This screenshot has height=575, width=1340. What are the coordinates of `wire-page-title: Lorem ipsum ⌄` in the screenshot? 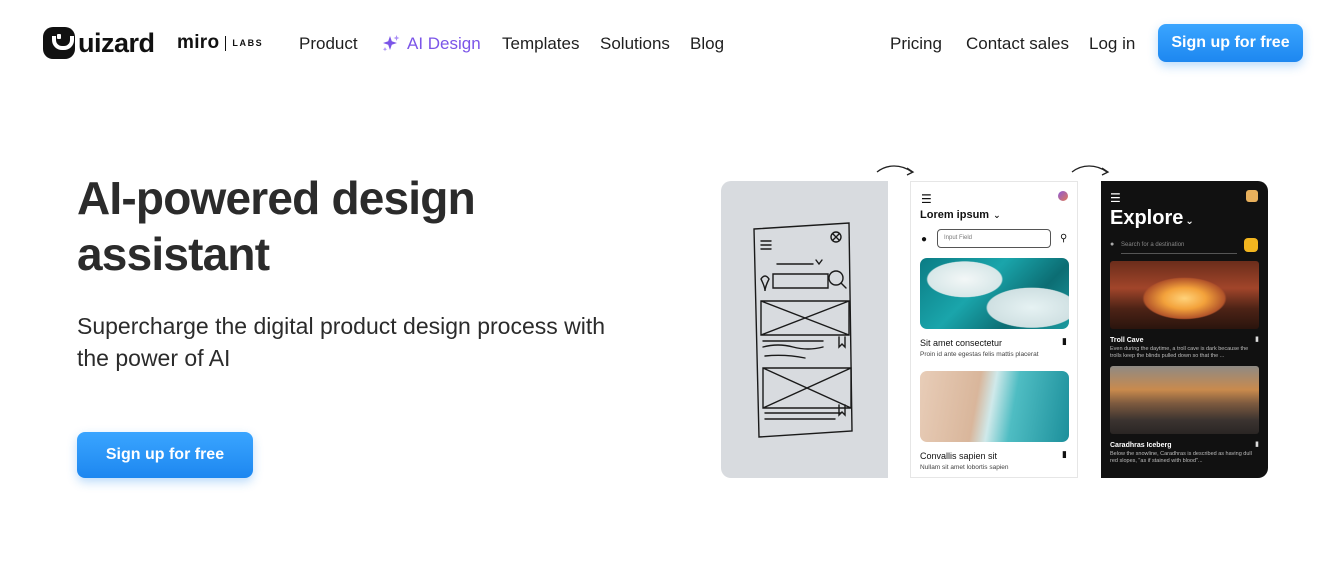 It's located at (960, 215).